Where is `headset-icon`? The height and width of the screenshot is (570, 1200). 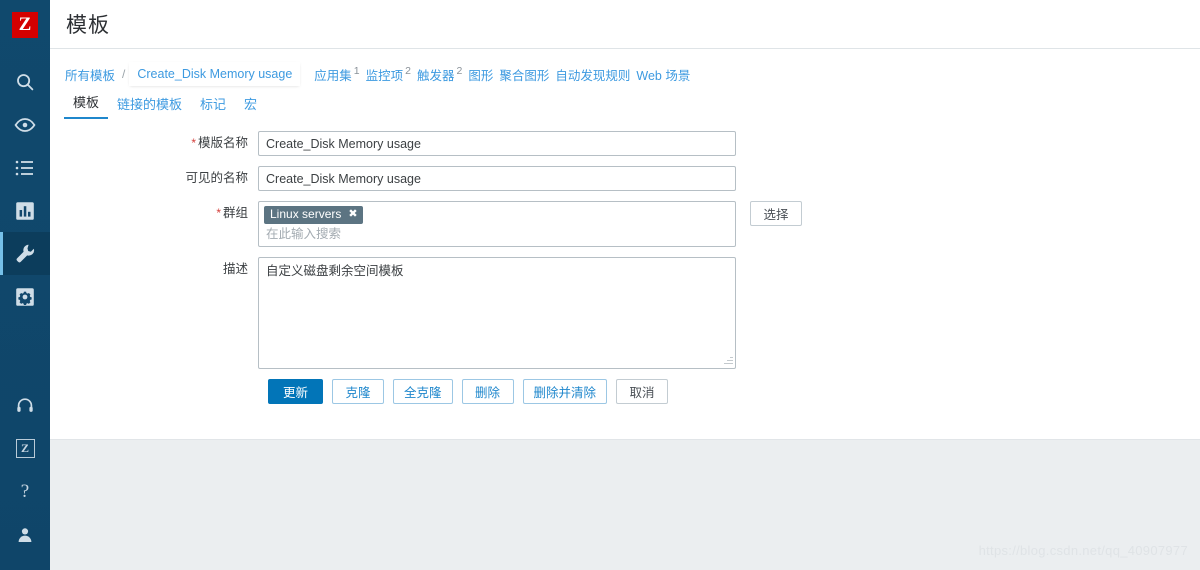
headset-icon is located at coordinates (25, 406).